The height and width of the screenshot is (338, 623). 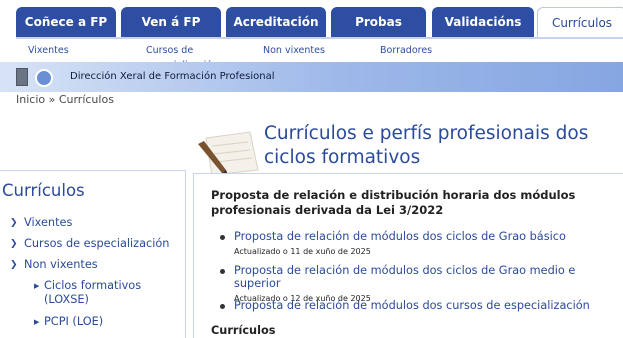 I want to click on subnav-vixentes: Vixentes, so click(x=48, y=50).